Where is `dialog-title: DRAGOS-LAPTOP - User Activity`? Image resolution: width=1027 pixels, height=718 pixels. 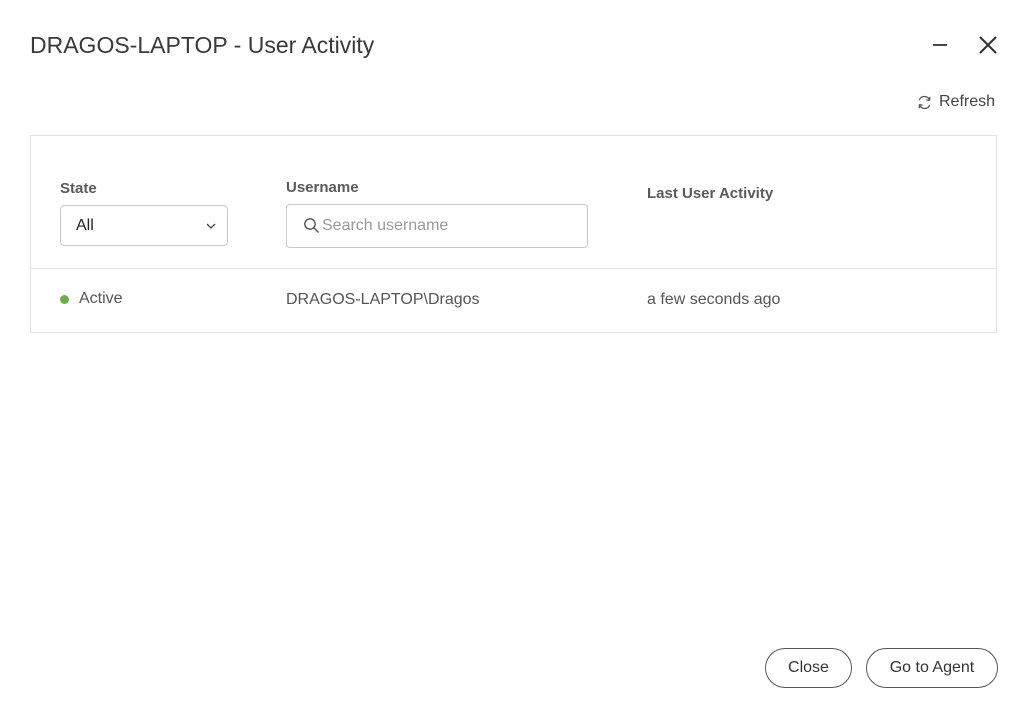
dialog-title: DRAGOS-LAPTOP - User Activity is located at coordinates (202, 45).